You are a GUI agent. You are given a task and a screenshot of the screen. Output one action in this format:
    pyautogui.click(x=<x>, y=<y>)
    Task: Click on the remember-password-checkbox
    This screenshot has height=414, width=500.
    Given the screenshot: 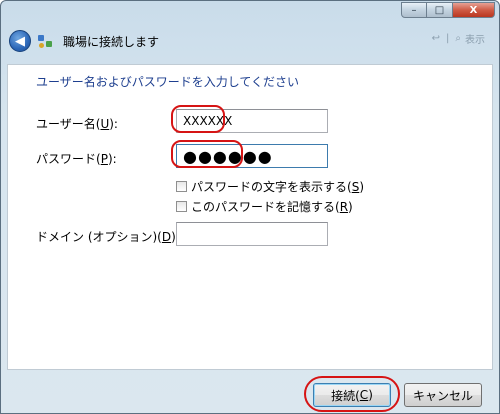 What is the action you would take?
    pyautogui.click(x=181, y=206)
    